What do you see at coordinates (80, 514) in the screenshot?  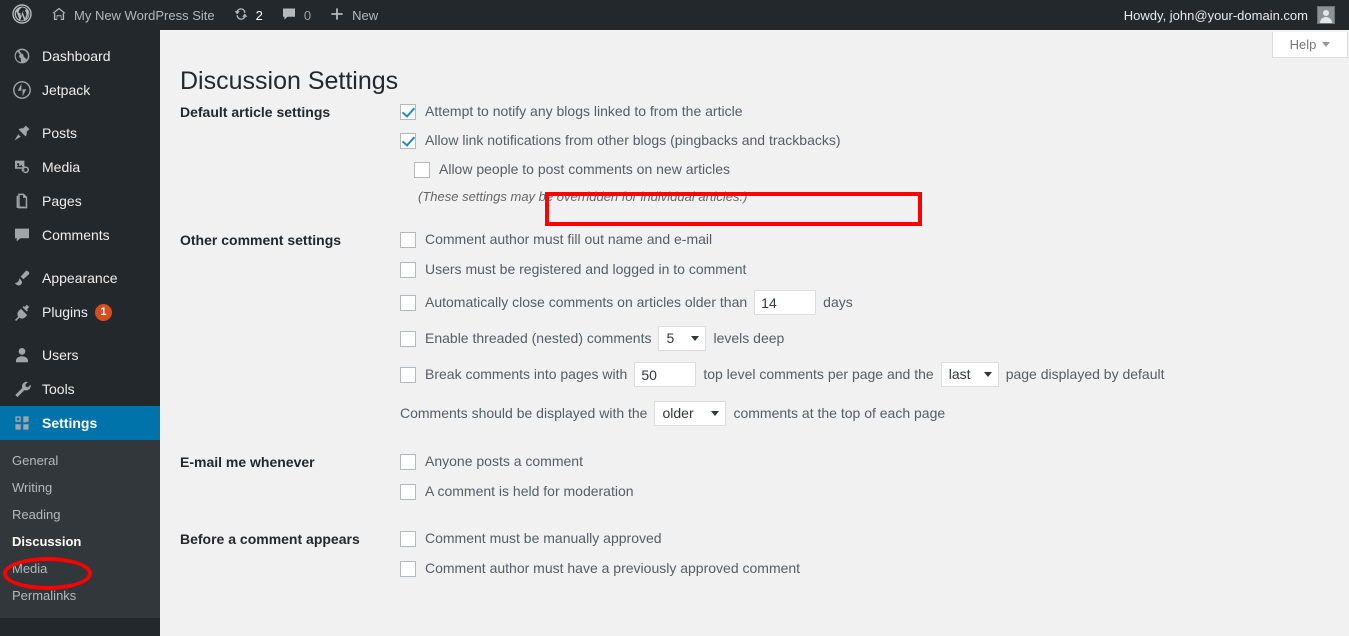 I see `submenu-item-reading: Reading` at bounding box center [80, 514].